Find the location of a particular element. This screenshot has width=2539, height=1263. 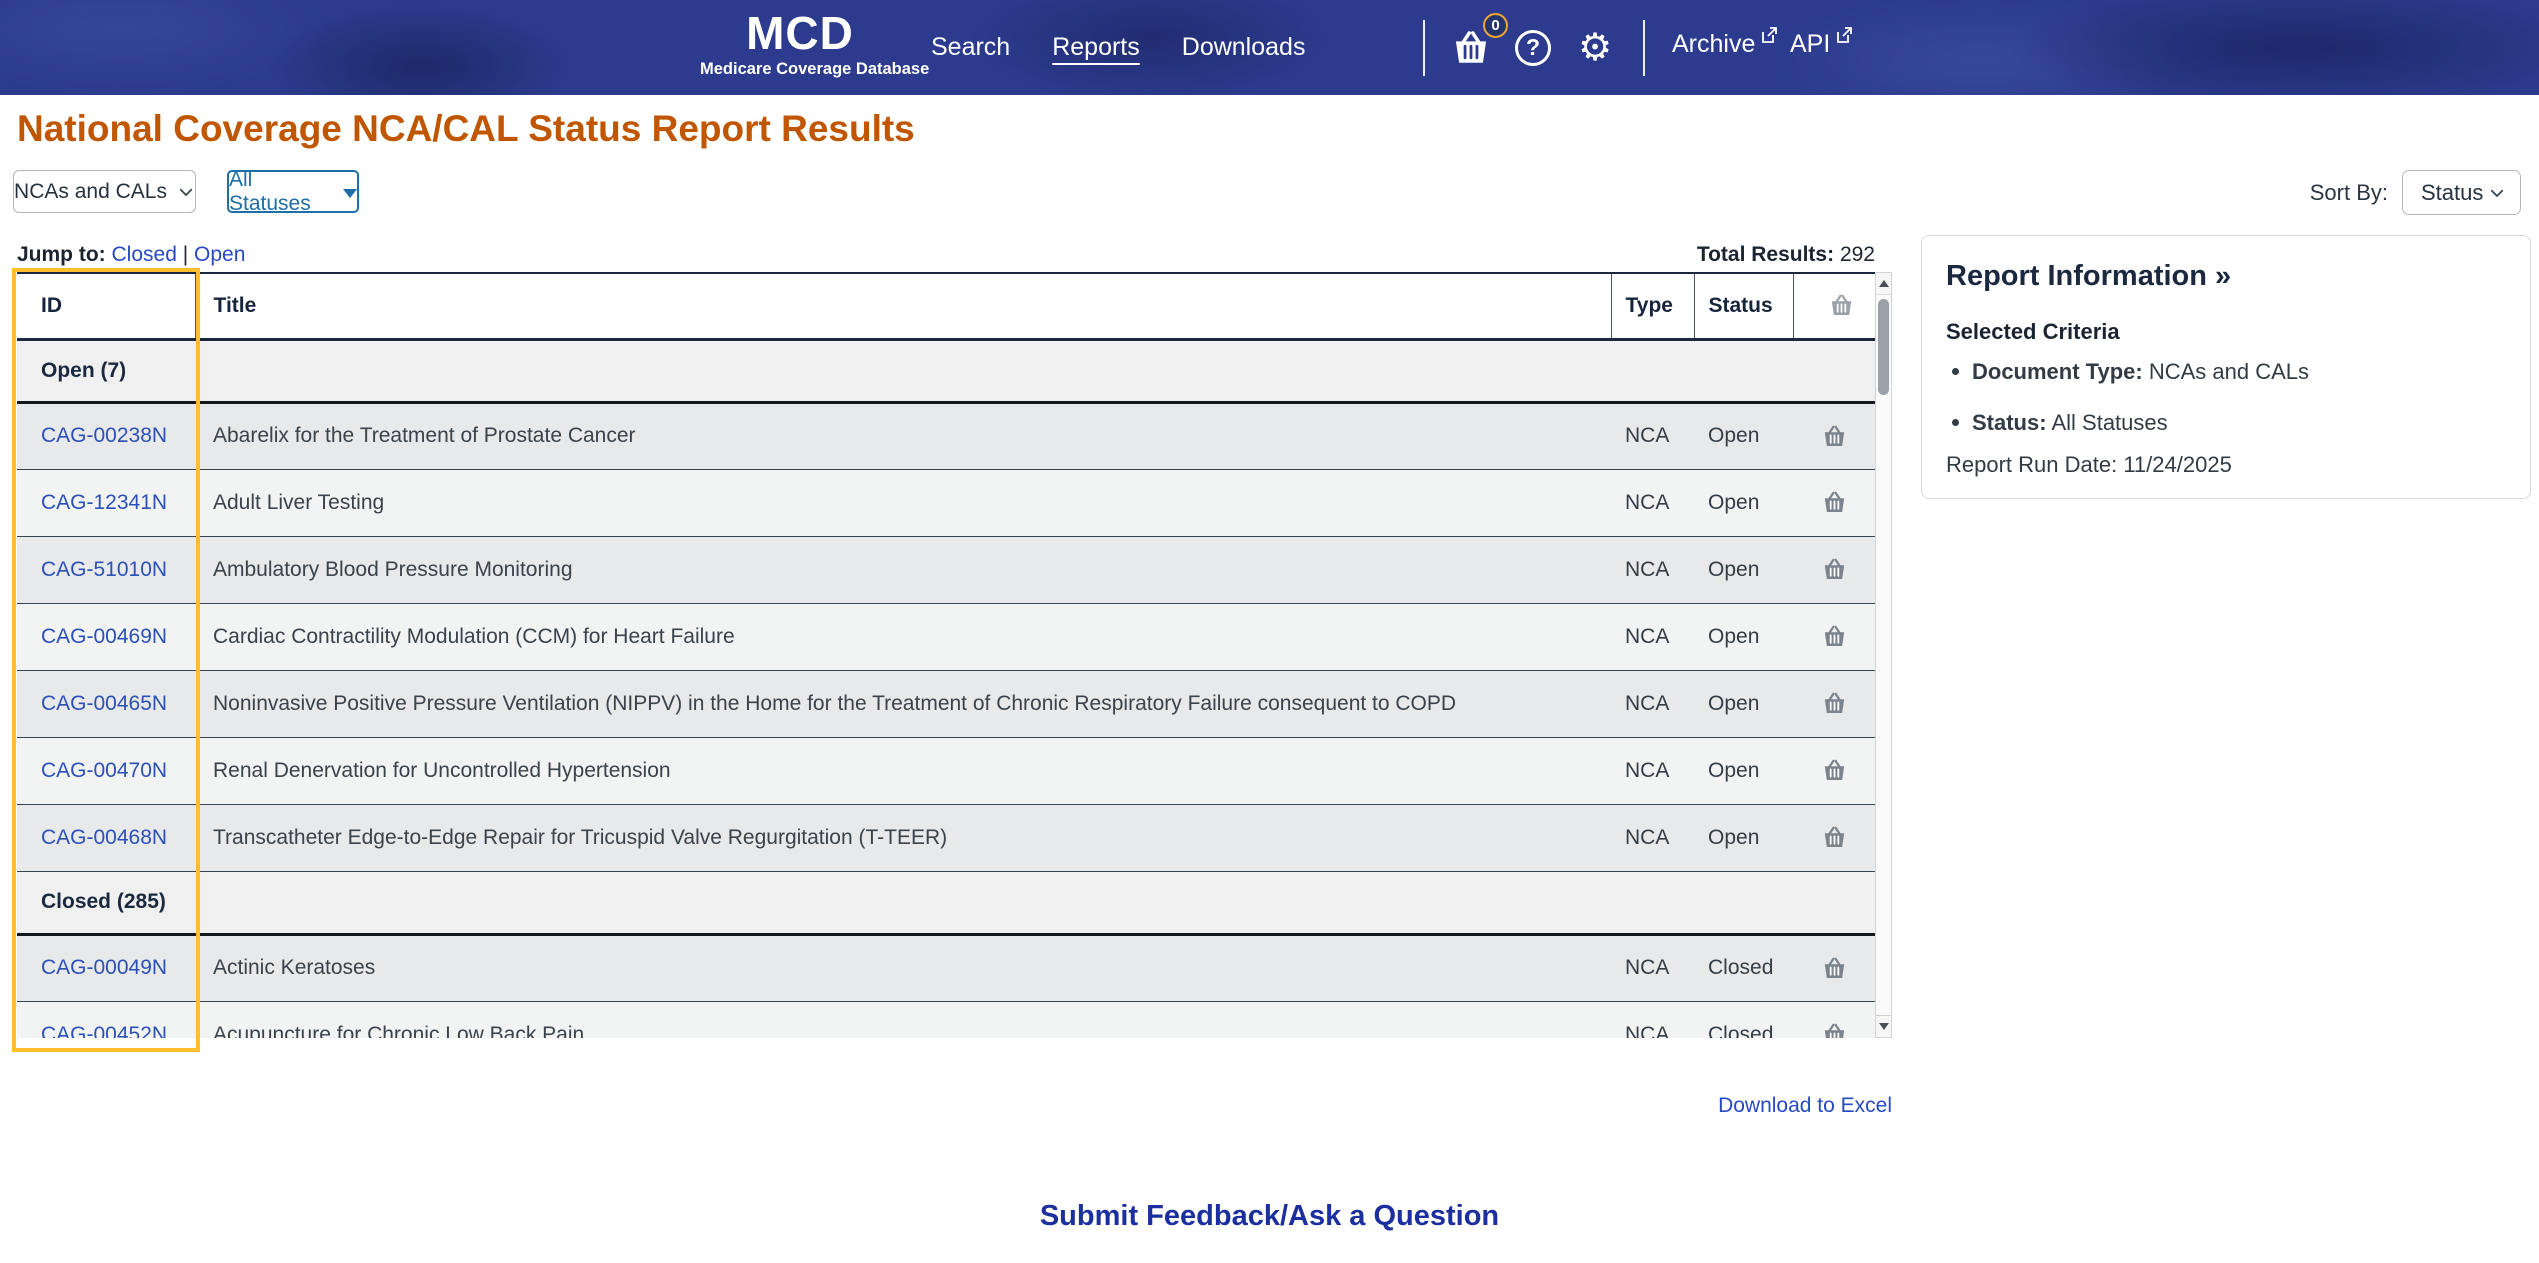

nav-archive: Archive is located at coordinates (1725, 47).